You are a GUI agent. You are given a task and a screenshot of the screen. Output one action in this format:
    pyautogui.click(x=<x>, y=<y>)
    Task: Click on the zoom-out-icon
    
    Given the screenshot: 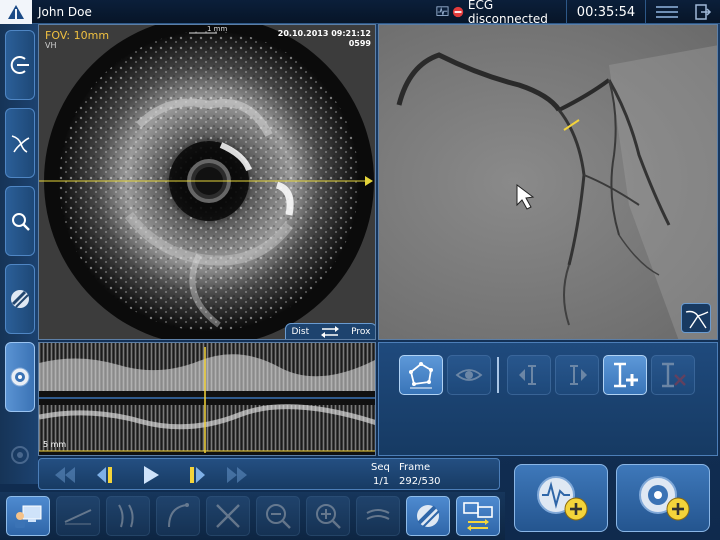 What is the action you would take?
    pyautogui.click(x=278, y=516)
    